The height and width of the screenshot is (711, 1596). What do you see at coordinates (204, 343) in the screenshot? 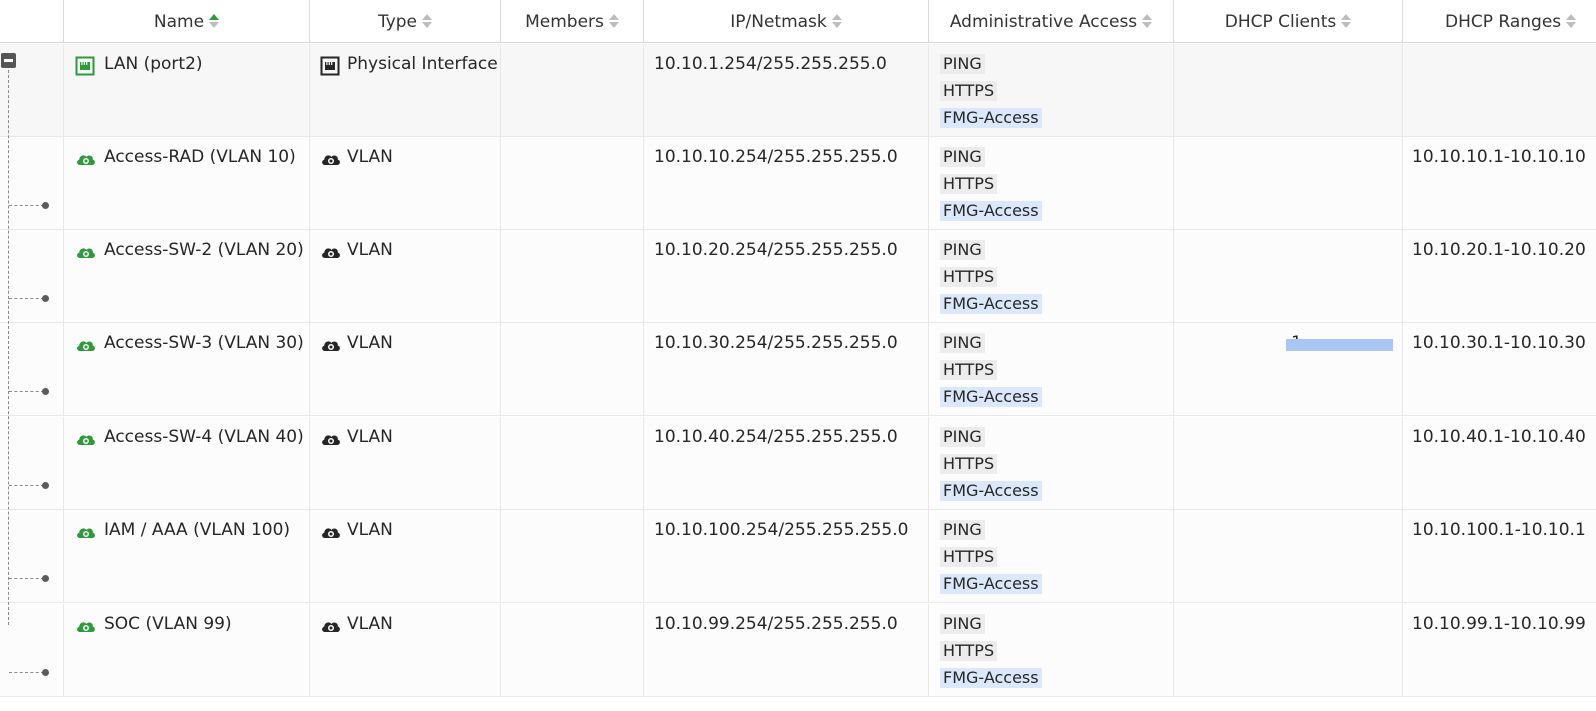
I see `interface-name: Access-SW-3 (VLAN 30)` at bounding box center [204, 343].